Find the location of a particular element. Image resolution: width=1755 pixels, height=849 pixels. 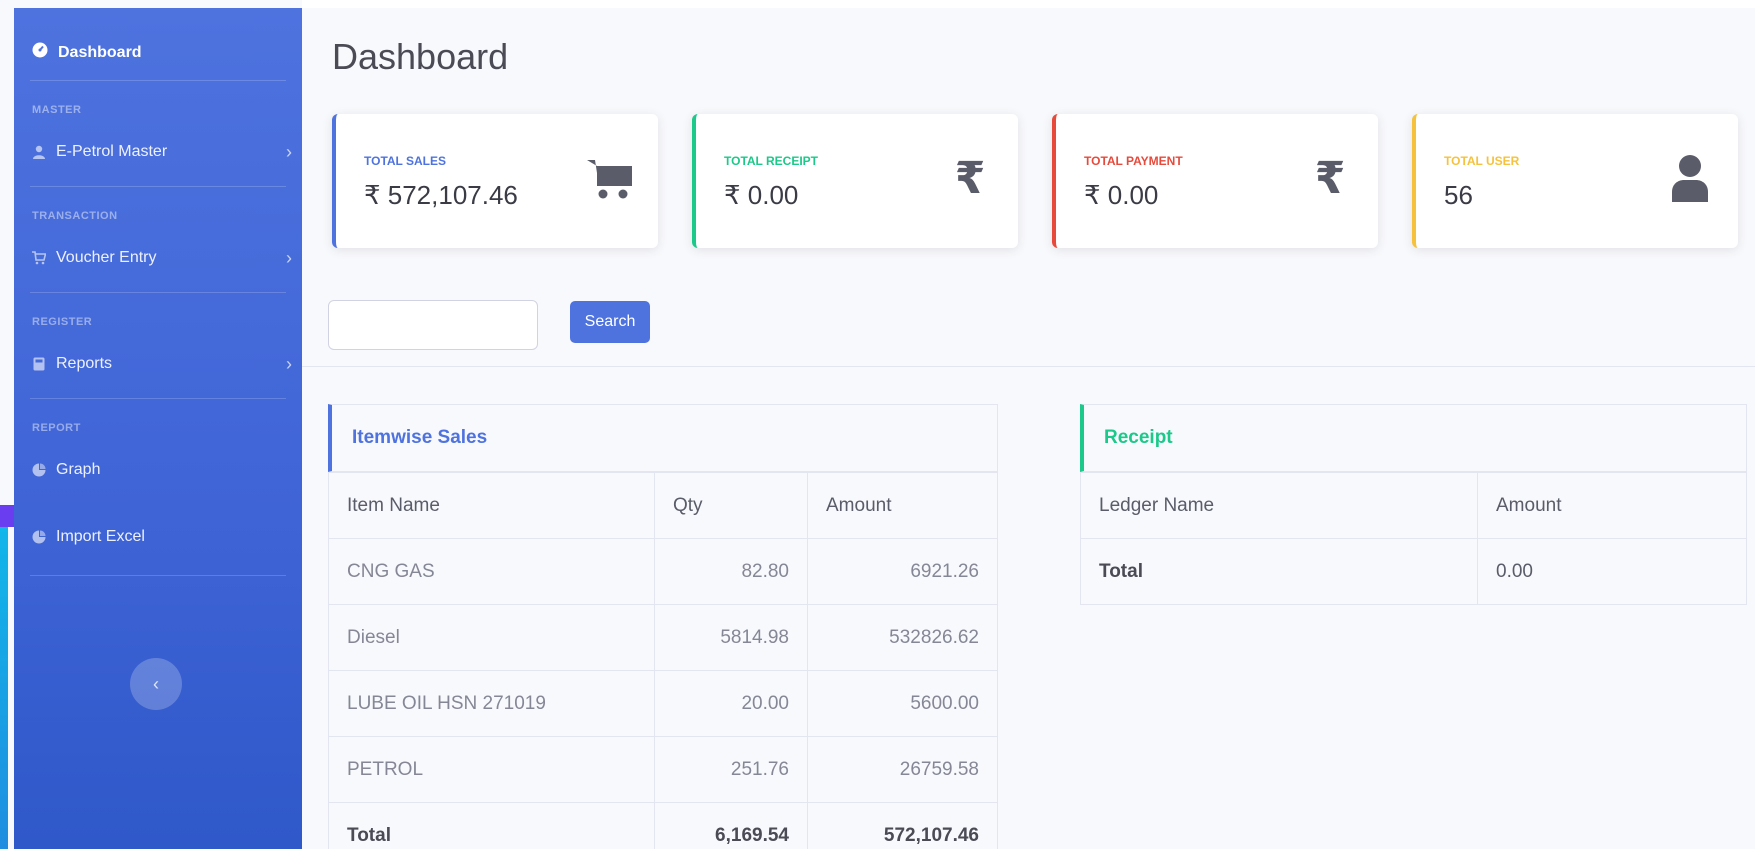

receipt-panel: Receipt Ledger Name Amount Total 0.00 is located at coordinates (1413, 504).